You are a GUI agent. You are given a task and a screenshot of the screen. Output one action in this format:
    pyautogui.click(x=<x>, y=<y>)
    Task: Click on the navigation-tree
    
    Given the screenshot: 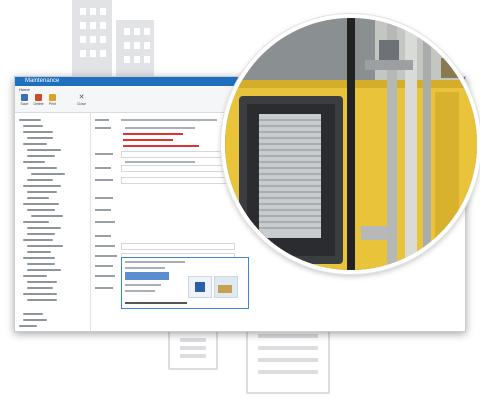 What is the action you would take?
    pyautogui.click(x=53, y=222)
    